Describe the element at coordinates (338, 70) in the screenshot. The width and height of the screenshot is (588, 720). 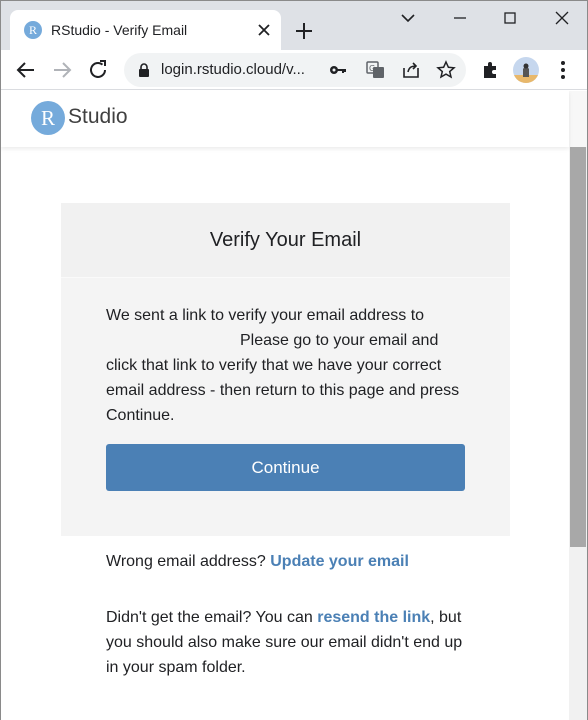
I see `key-icon` at that location.